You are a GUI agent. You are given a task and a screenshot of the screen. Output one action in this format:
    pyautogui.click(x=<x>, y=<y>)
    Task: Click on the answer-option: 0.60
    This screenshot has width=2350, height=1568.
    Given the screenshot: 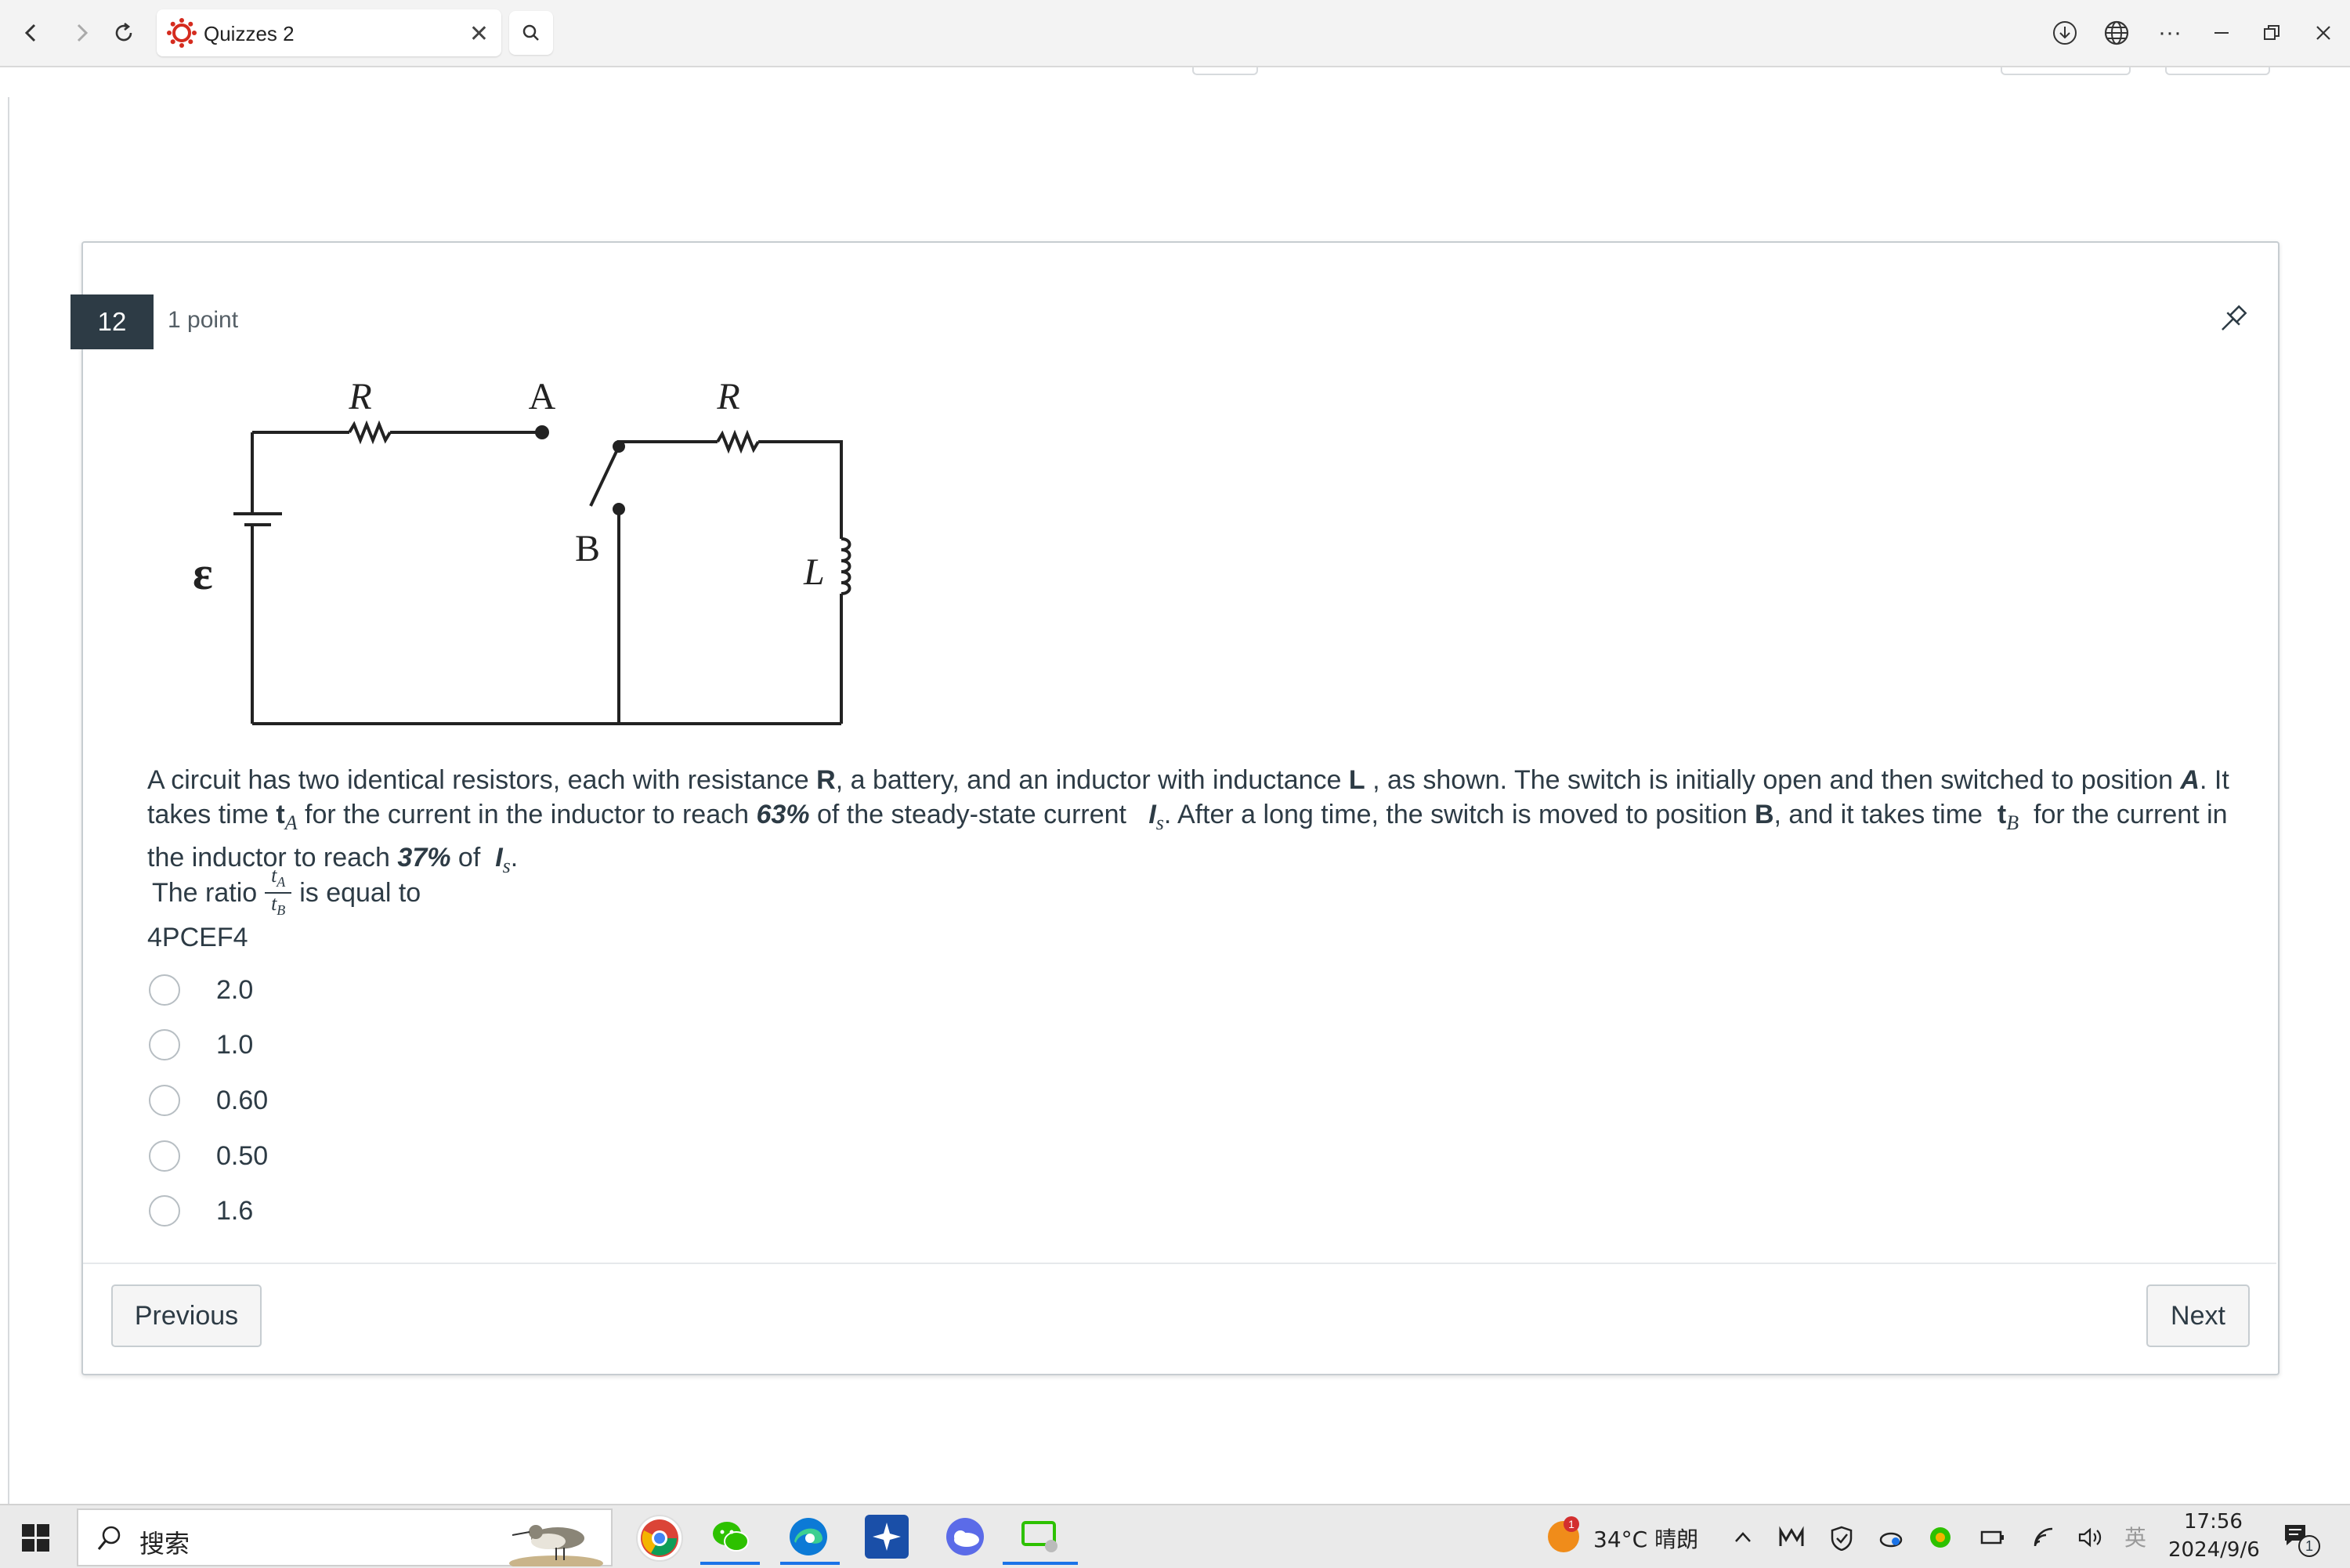 What is the action you would take?
    pyautogui.click(x=384, y=1100)
    